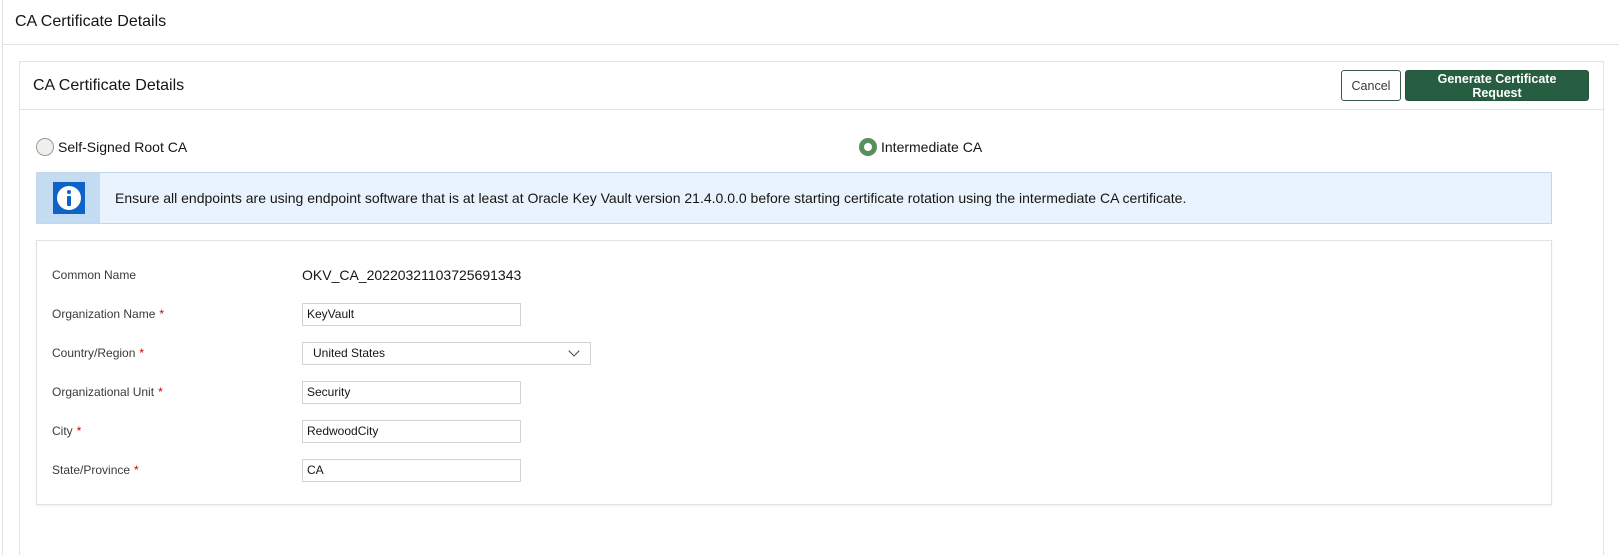 This screenshot has width=1619, height=555. I want to click on form-row-city: City * RedwoodCity, so click(801, 431).